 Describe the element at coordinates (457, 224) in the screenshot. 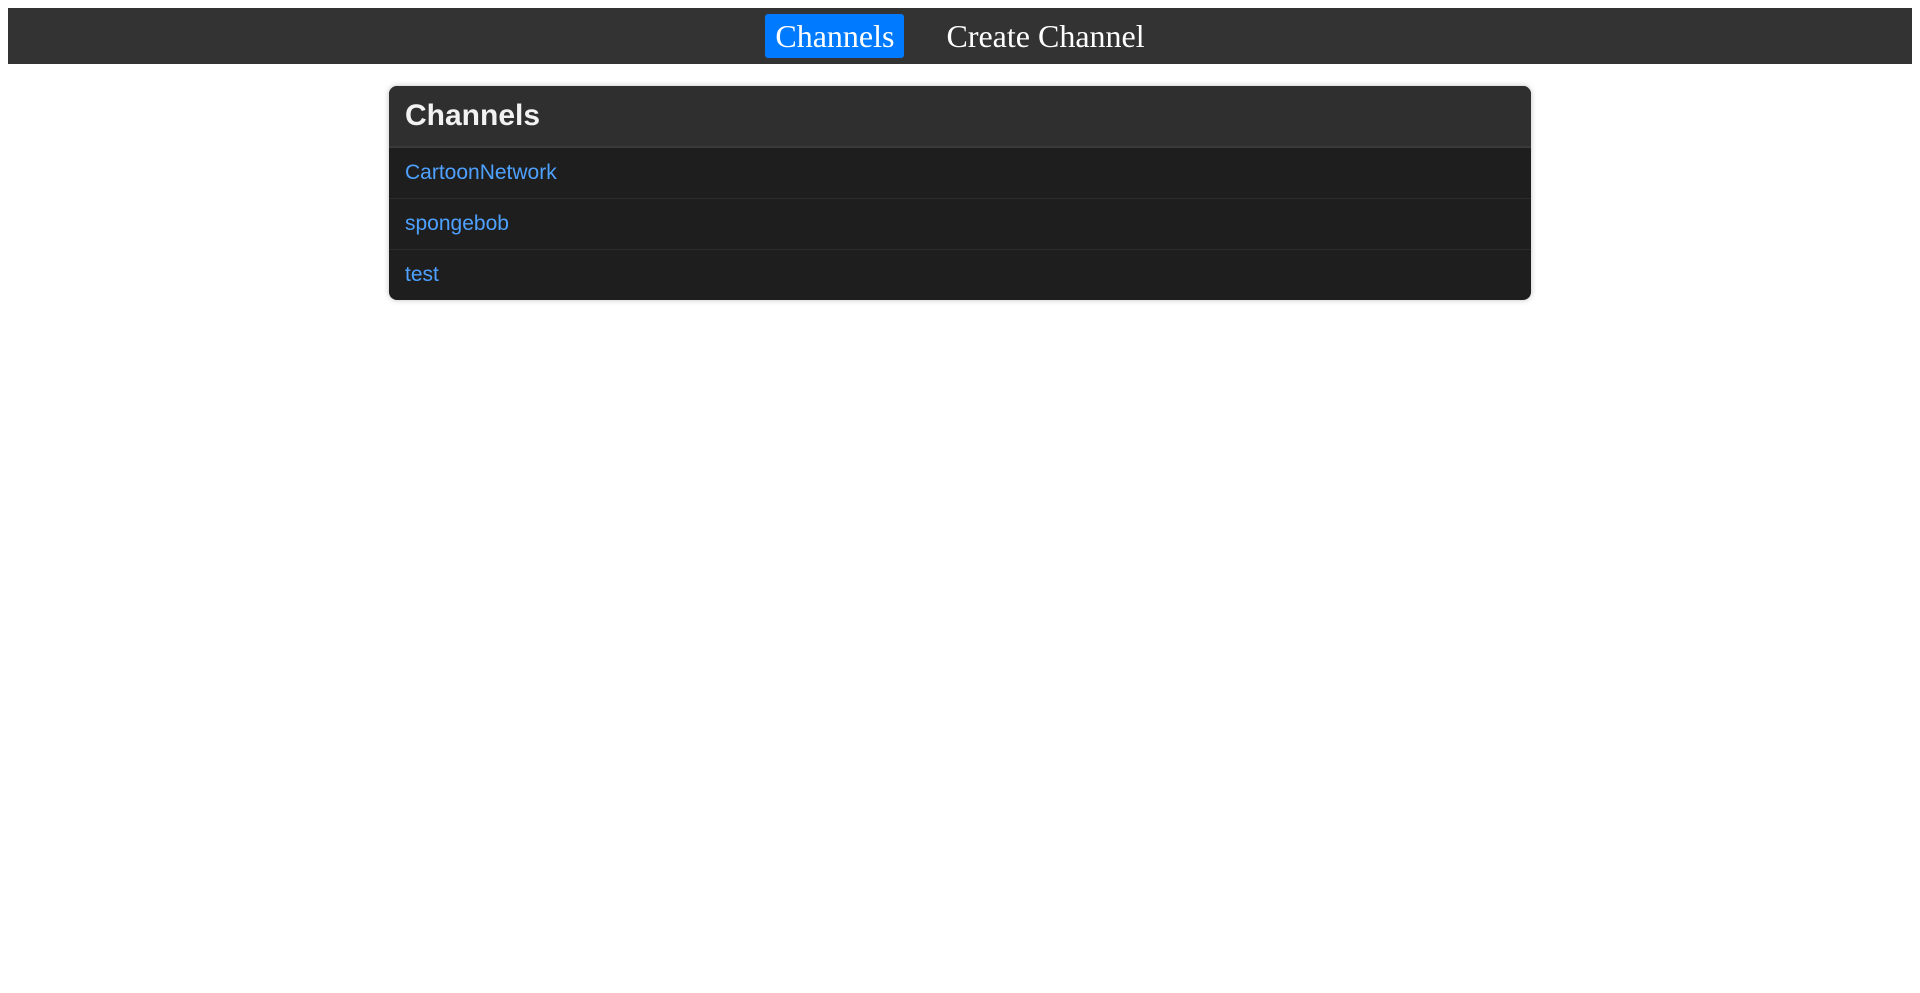

I see `channel-link-spongebob: spongebob` at that location.